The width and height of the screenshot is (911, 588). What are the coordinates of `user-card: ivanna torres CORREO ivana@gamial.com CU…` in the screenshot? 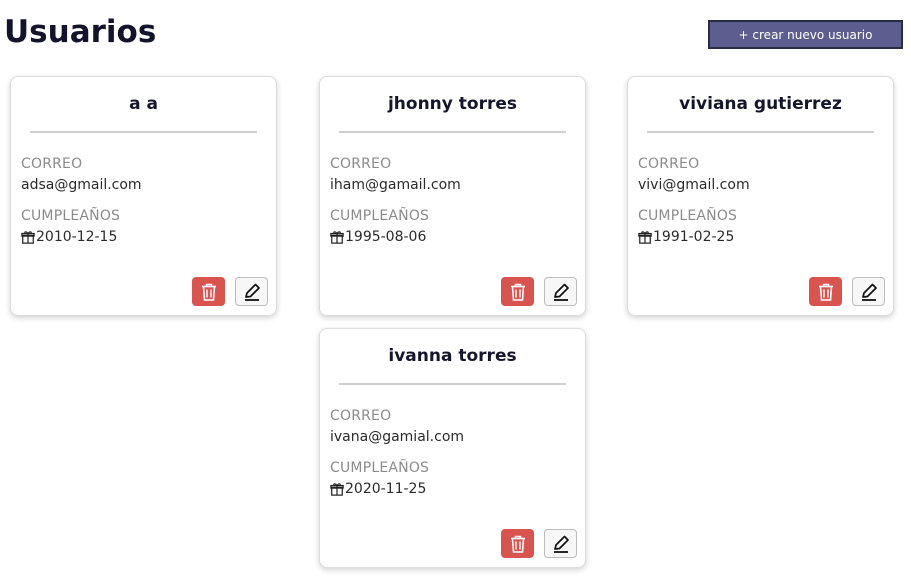 It's located at (452, 448).